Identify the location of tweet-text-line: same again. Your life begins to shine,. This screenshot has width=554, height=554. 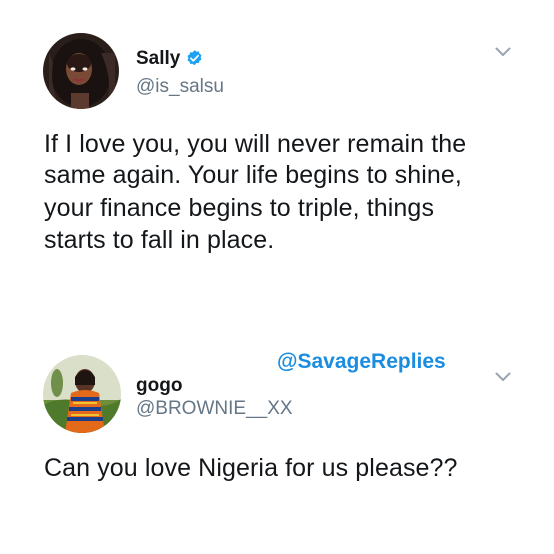
(253, 175).